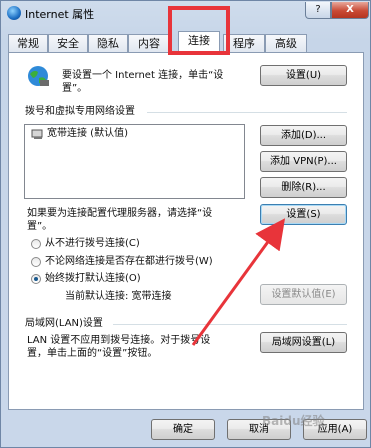 This screenshot has height=448, width=371. What do you see at coordinates (293, 421) in the screenshot?
I see `watermark: Baidu经验` at bounding box center [293, 421].